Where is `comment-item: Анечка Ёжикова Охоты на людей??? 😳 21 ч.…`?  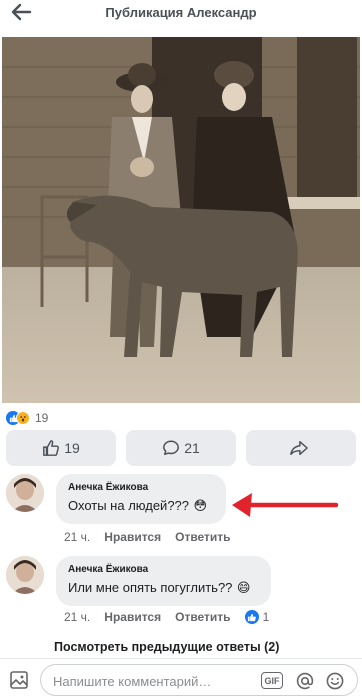 comment-item: Анечка Ёжикова Охоты на людей??? 😳 21 ч.… is located at coordinates (181, 511).